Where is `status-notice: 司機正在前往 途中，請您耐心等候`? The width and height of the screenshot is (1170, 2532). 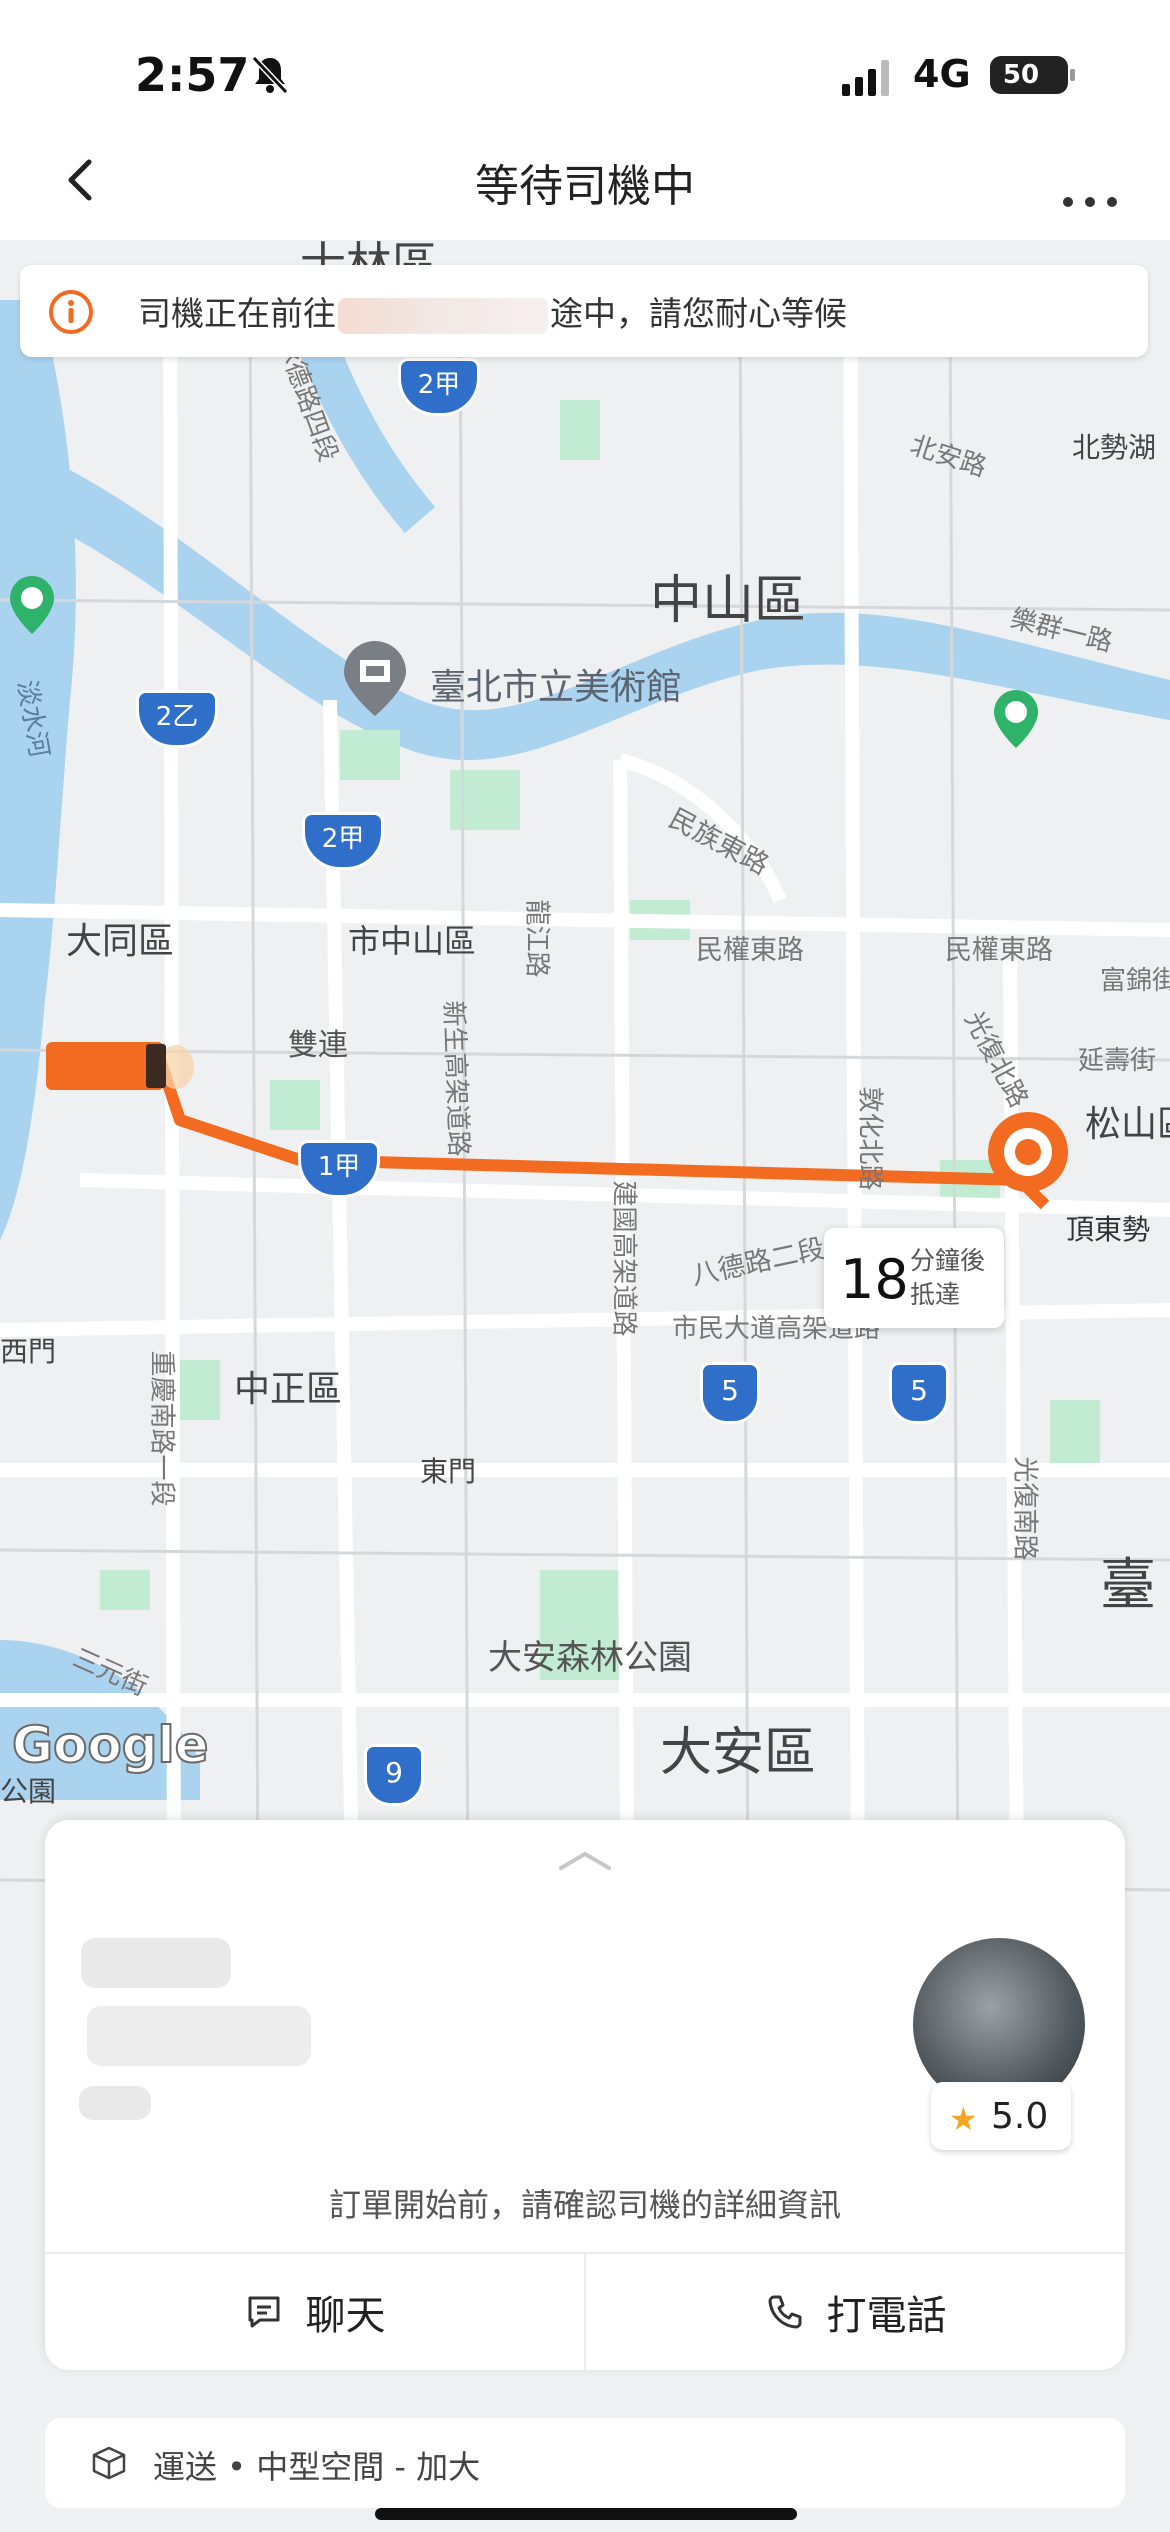 status-notice: 司機正在前往 途中，請您耐心等候 is located at coordinates (584, 311).